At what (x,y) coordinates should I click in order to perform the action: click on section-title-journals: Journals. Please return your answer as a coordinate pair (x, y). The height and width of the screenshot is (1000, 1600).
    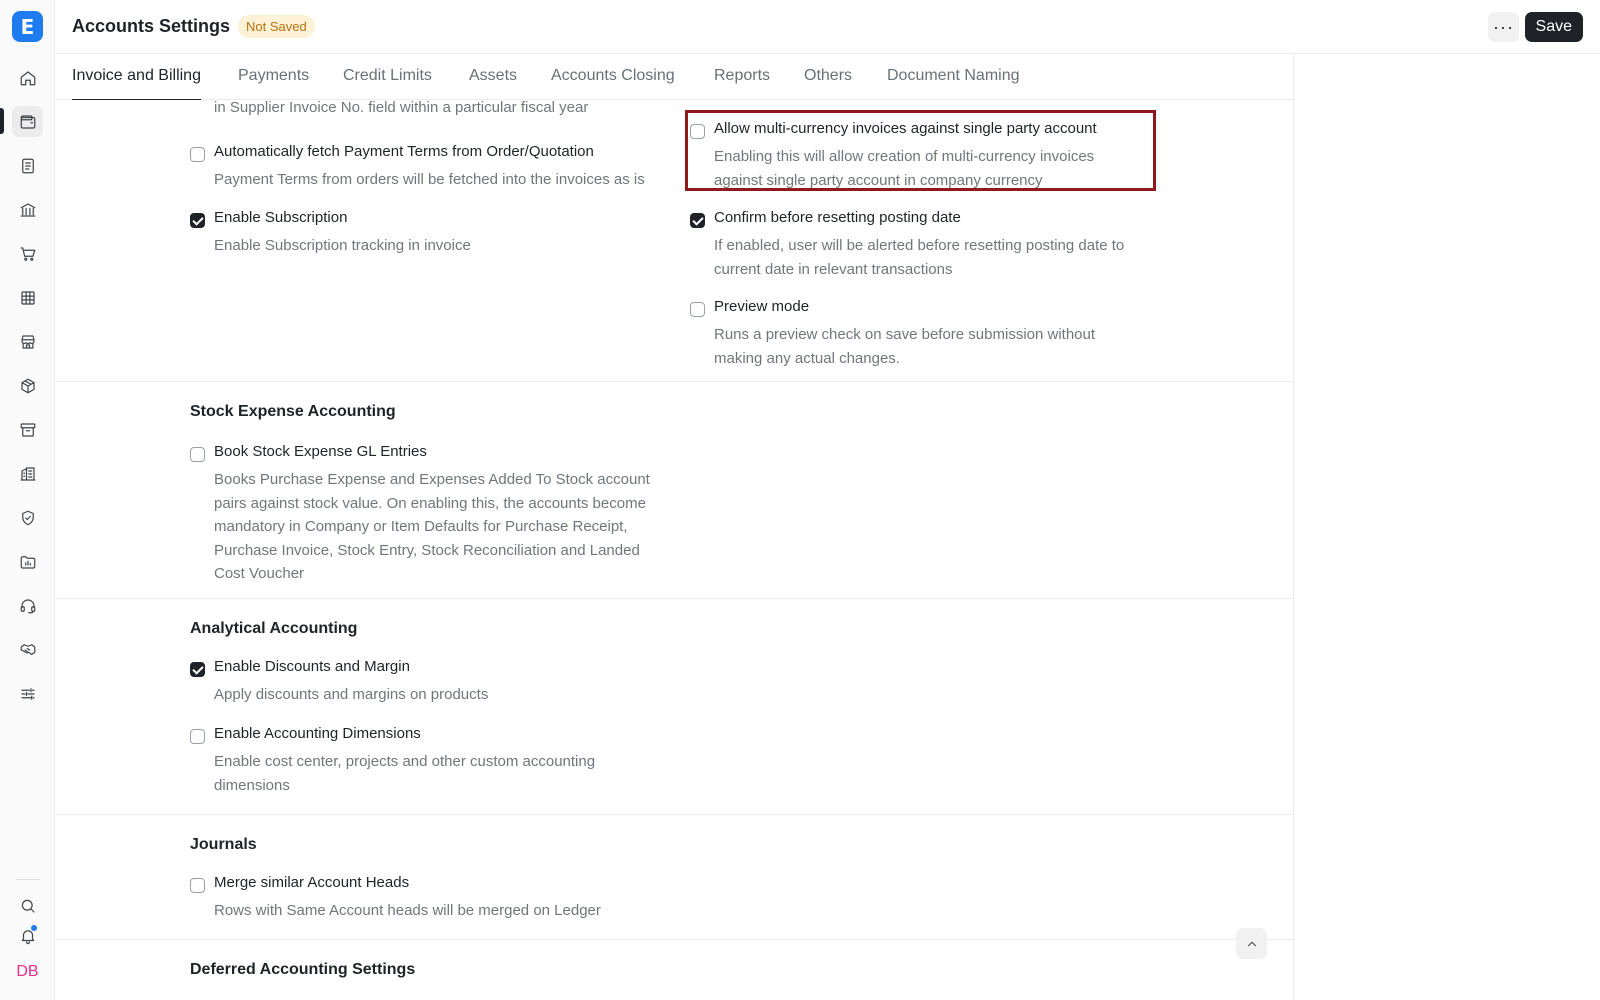
    Looking at the image, I should click on (223, 845).